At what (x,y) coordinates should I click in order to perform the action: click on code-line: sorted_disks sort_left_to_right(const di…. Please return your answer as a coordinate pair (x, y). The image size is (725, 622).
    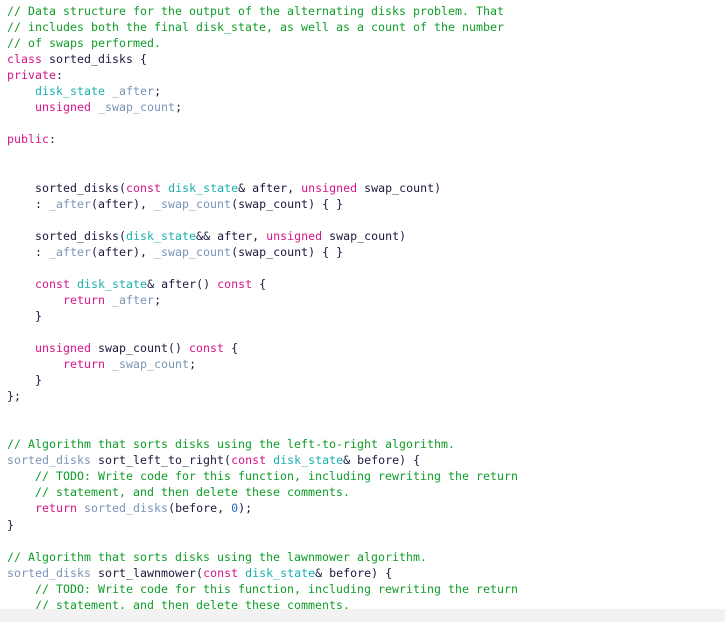
    Looking at the image, I should click on (362, 460).